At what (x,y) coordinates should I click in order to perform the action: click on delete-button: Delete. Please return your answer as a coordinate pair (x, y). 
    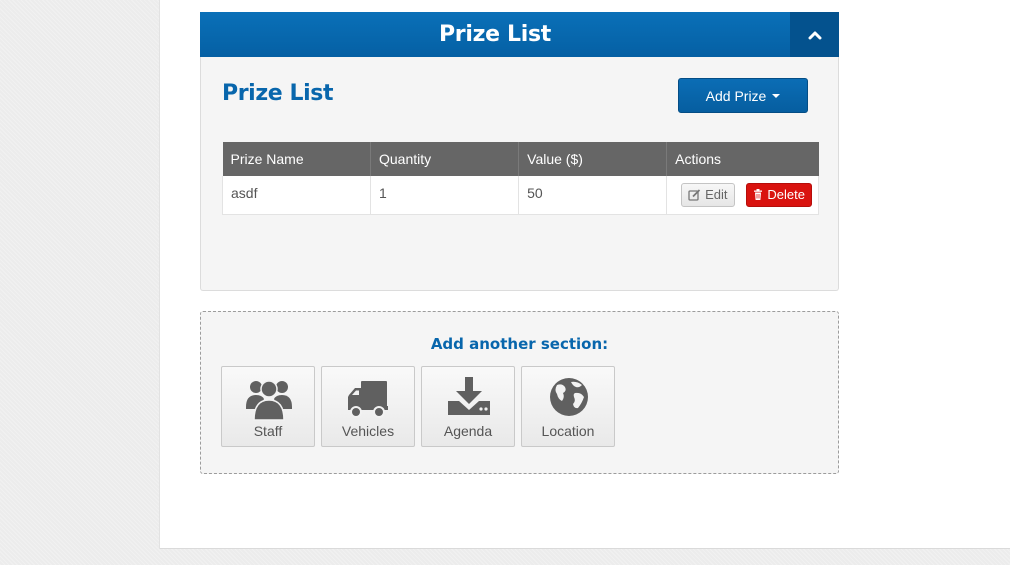
    Looking at the image, I should click on (779, 194).